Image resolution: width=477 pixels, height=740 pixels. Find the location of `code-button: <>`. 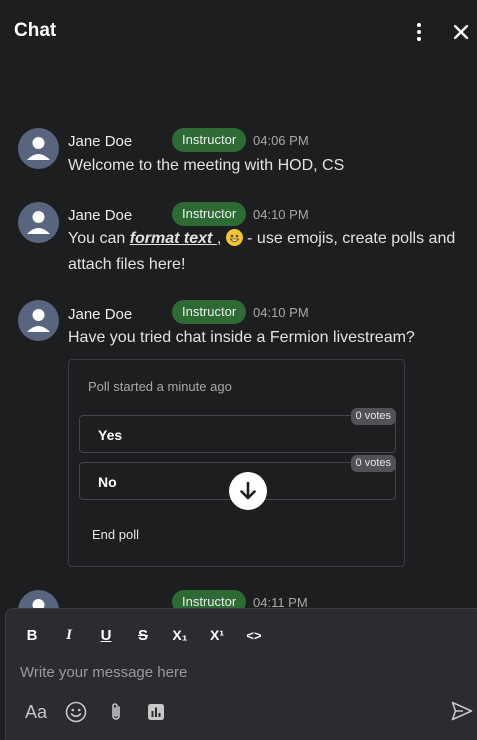

code-button: <> is located at coordinates (254, 635).